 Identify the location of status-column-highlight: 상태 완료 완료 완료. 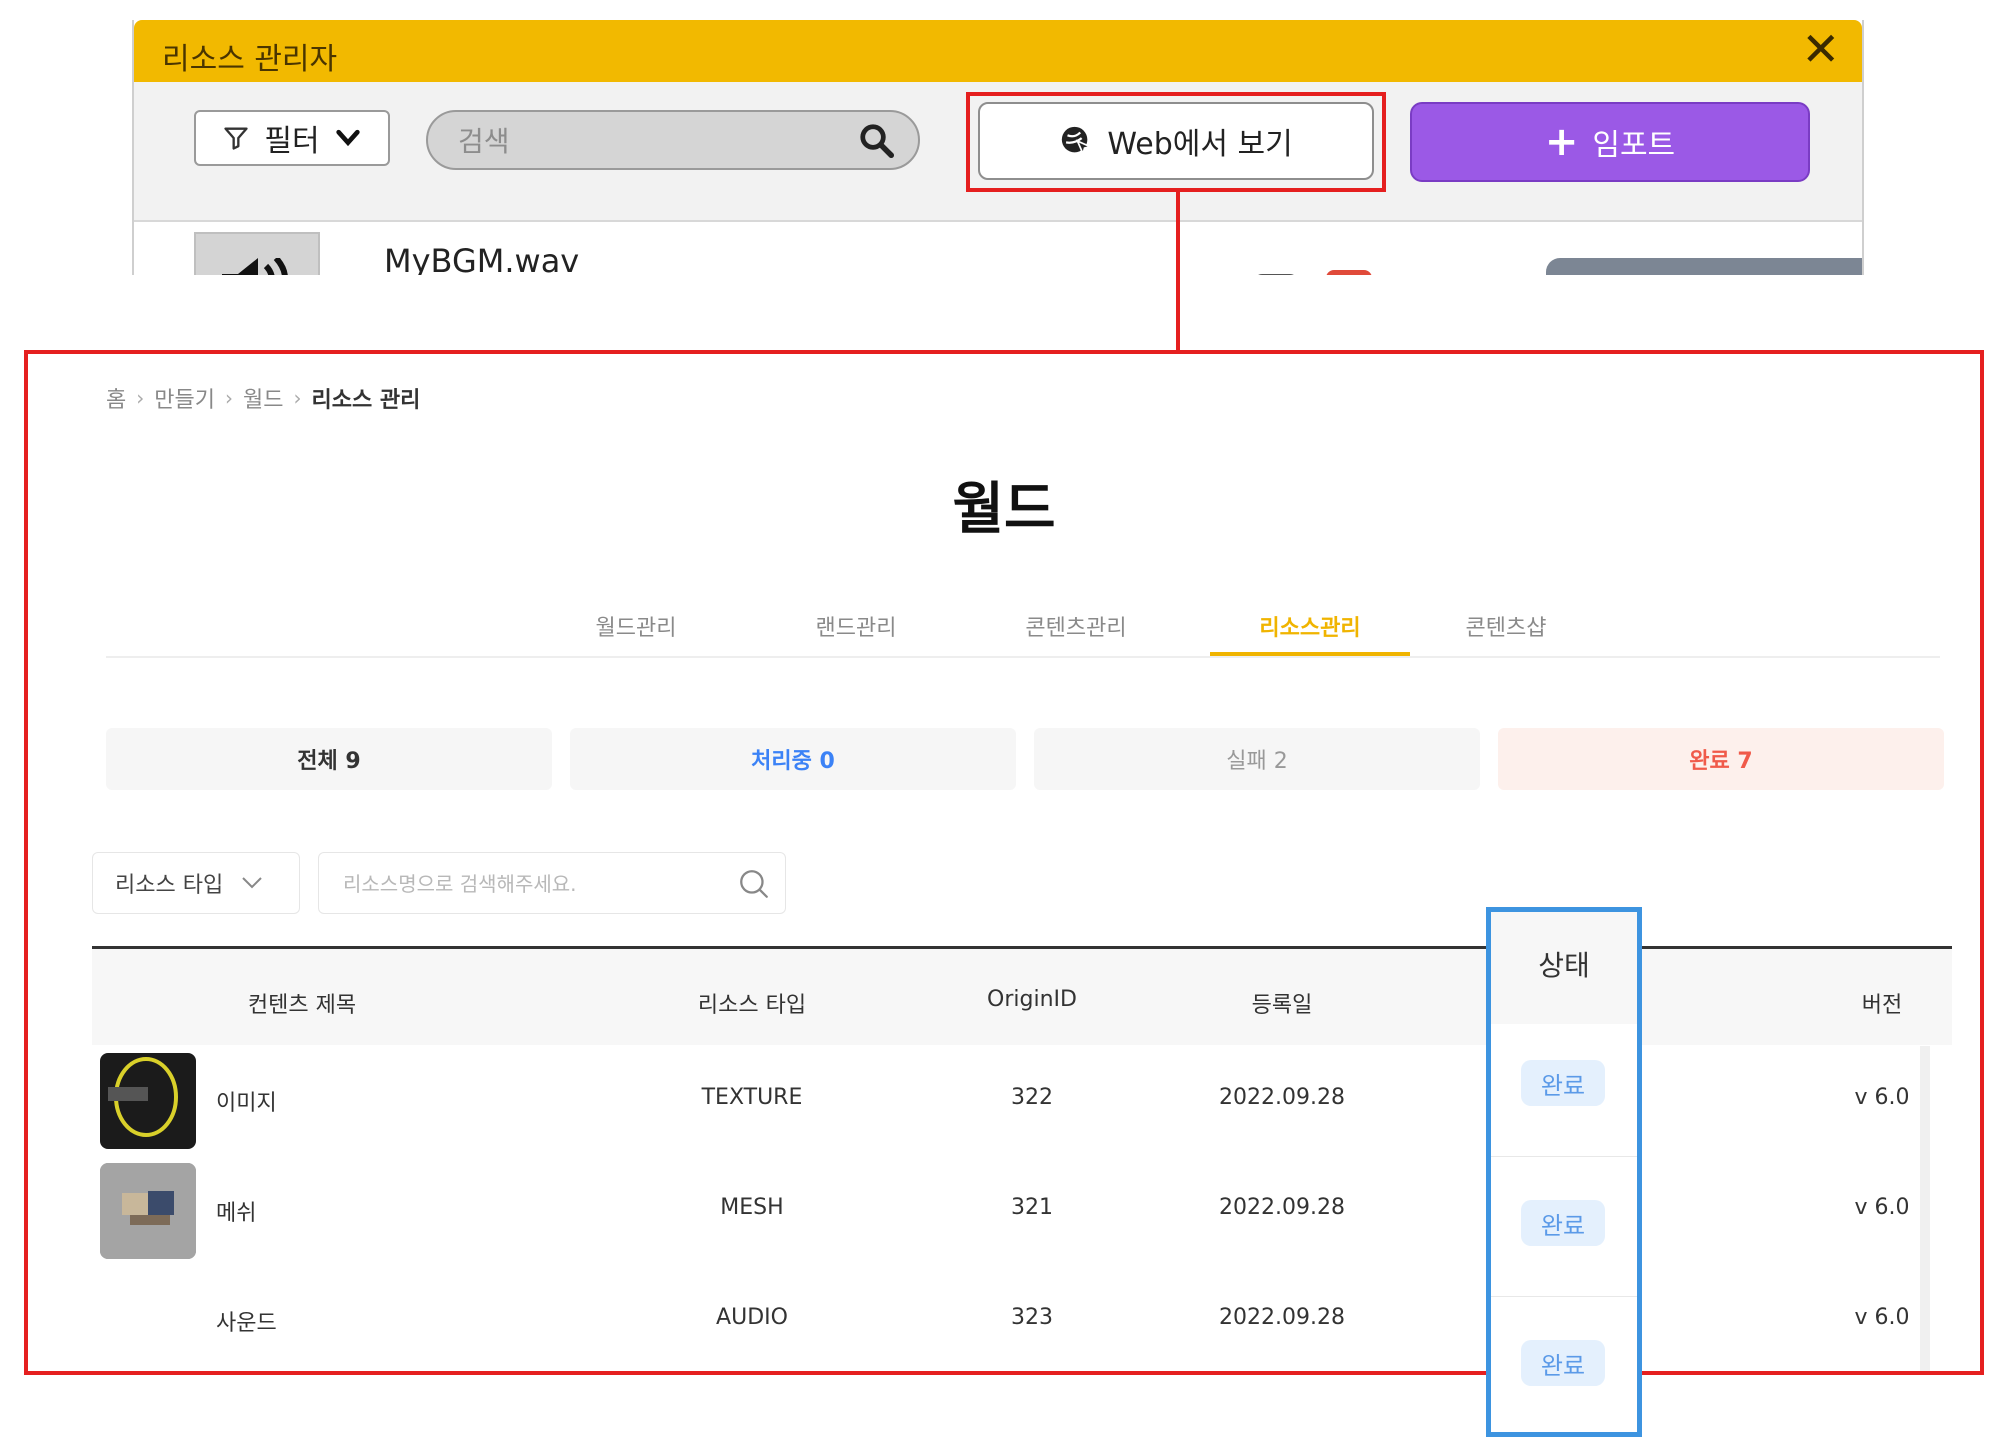
(1564, 1172).